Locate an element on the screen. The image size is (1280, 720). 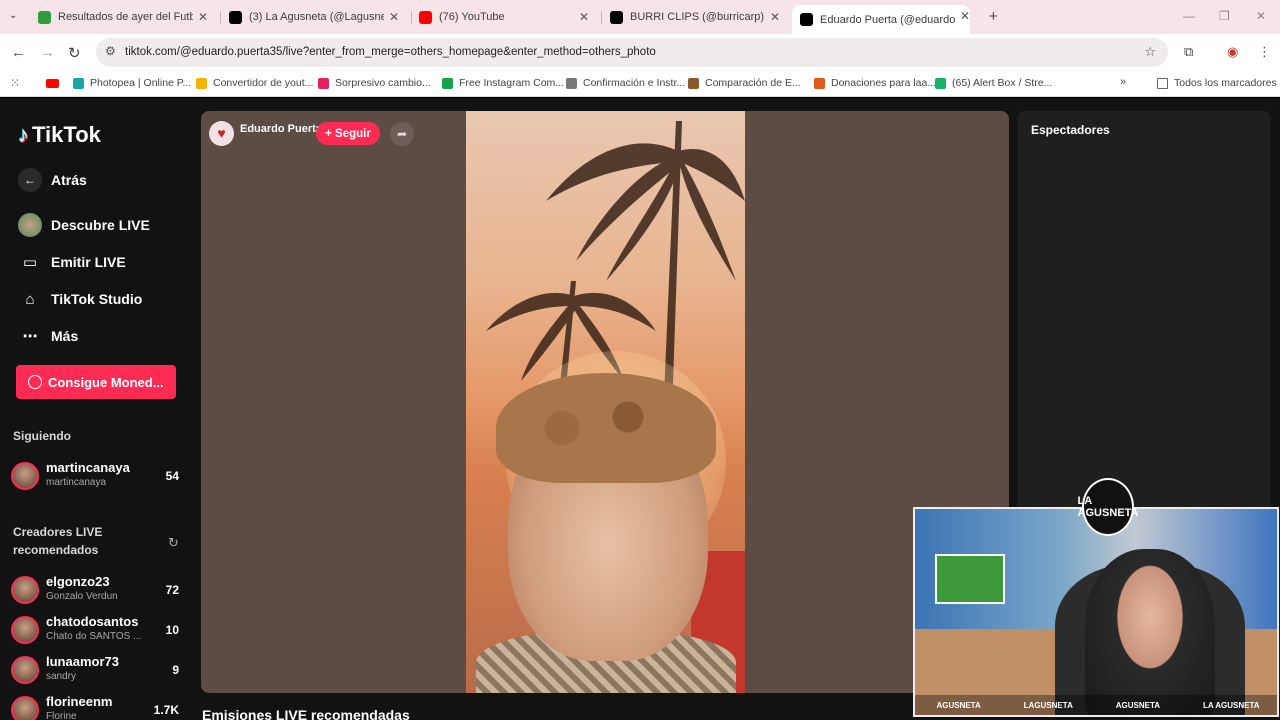
profile-icon: ◉ is located at coordinates (1232, 52).